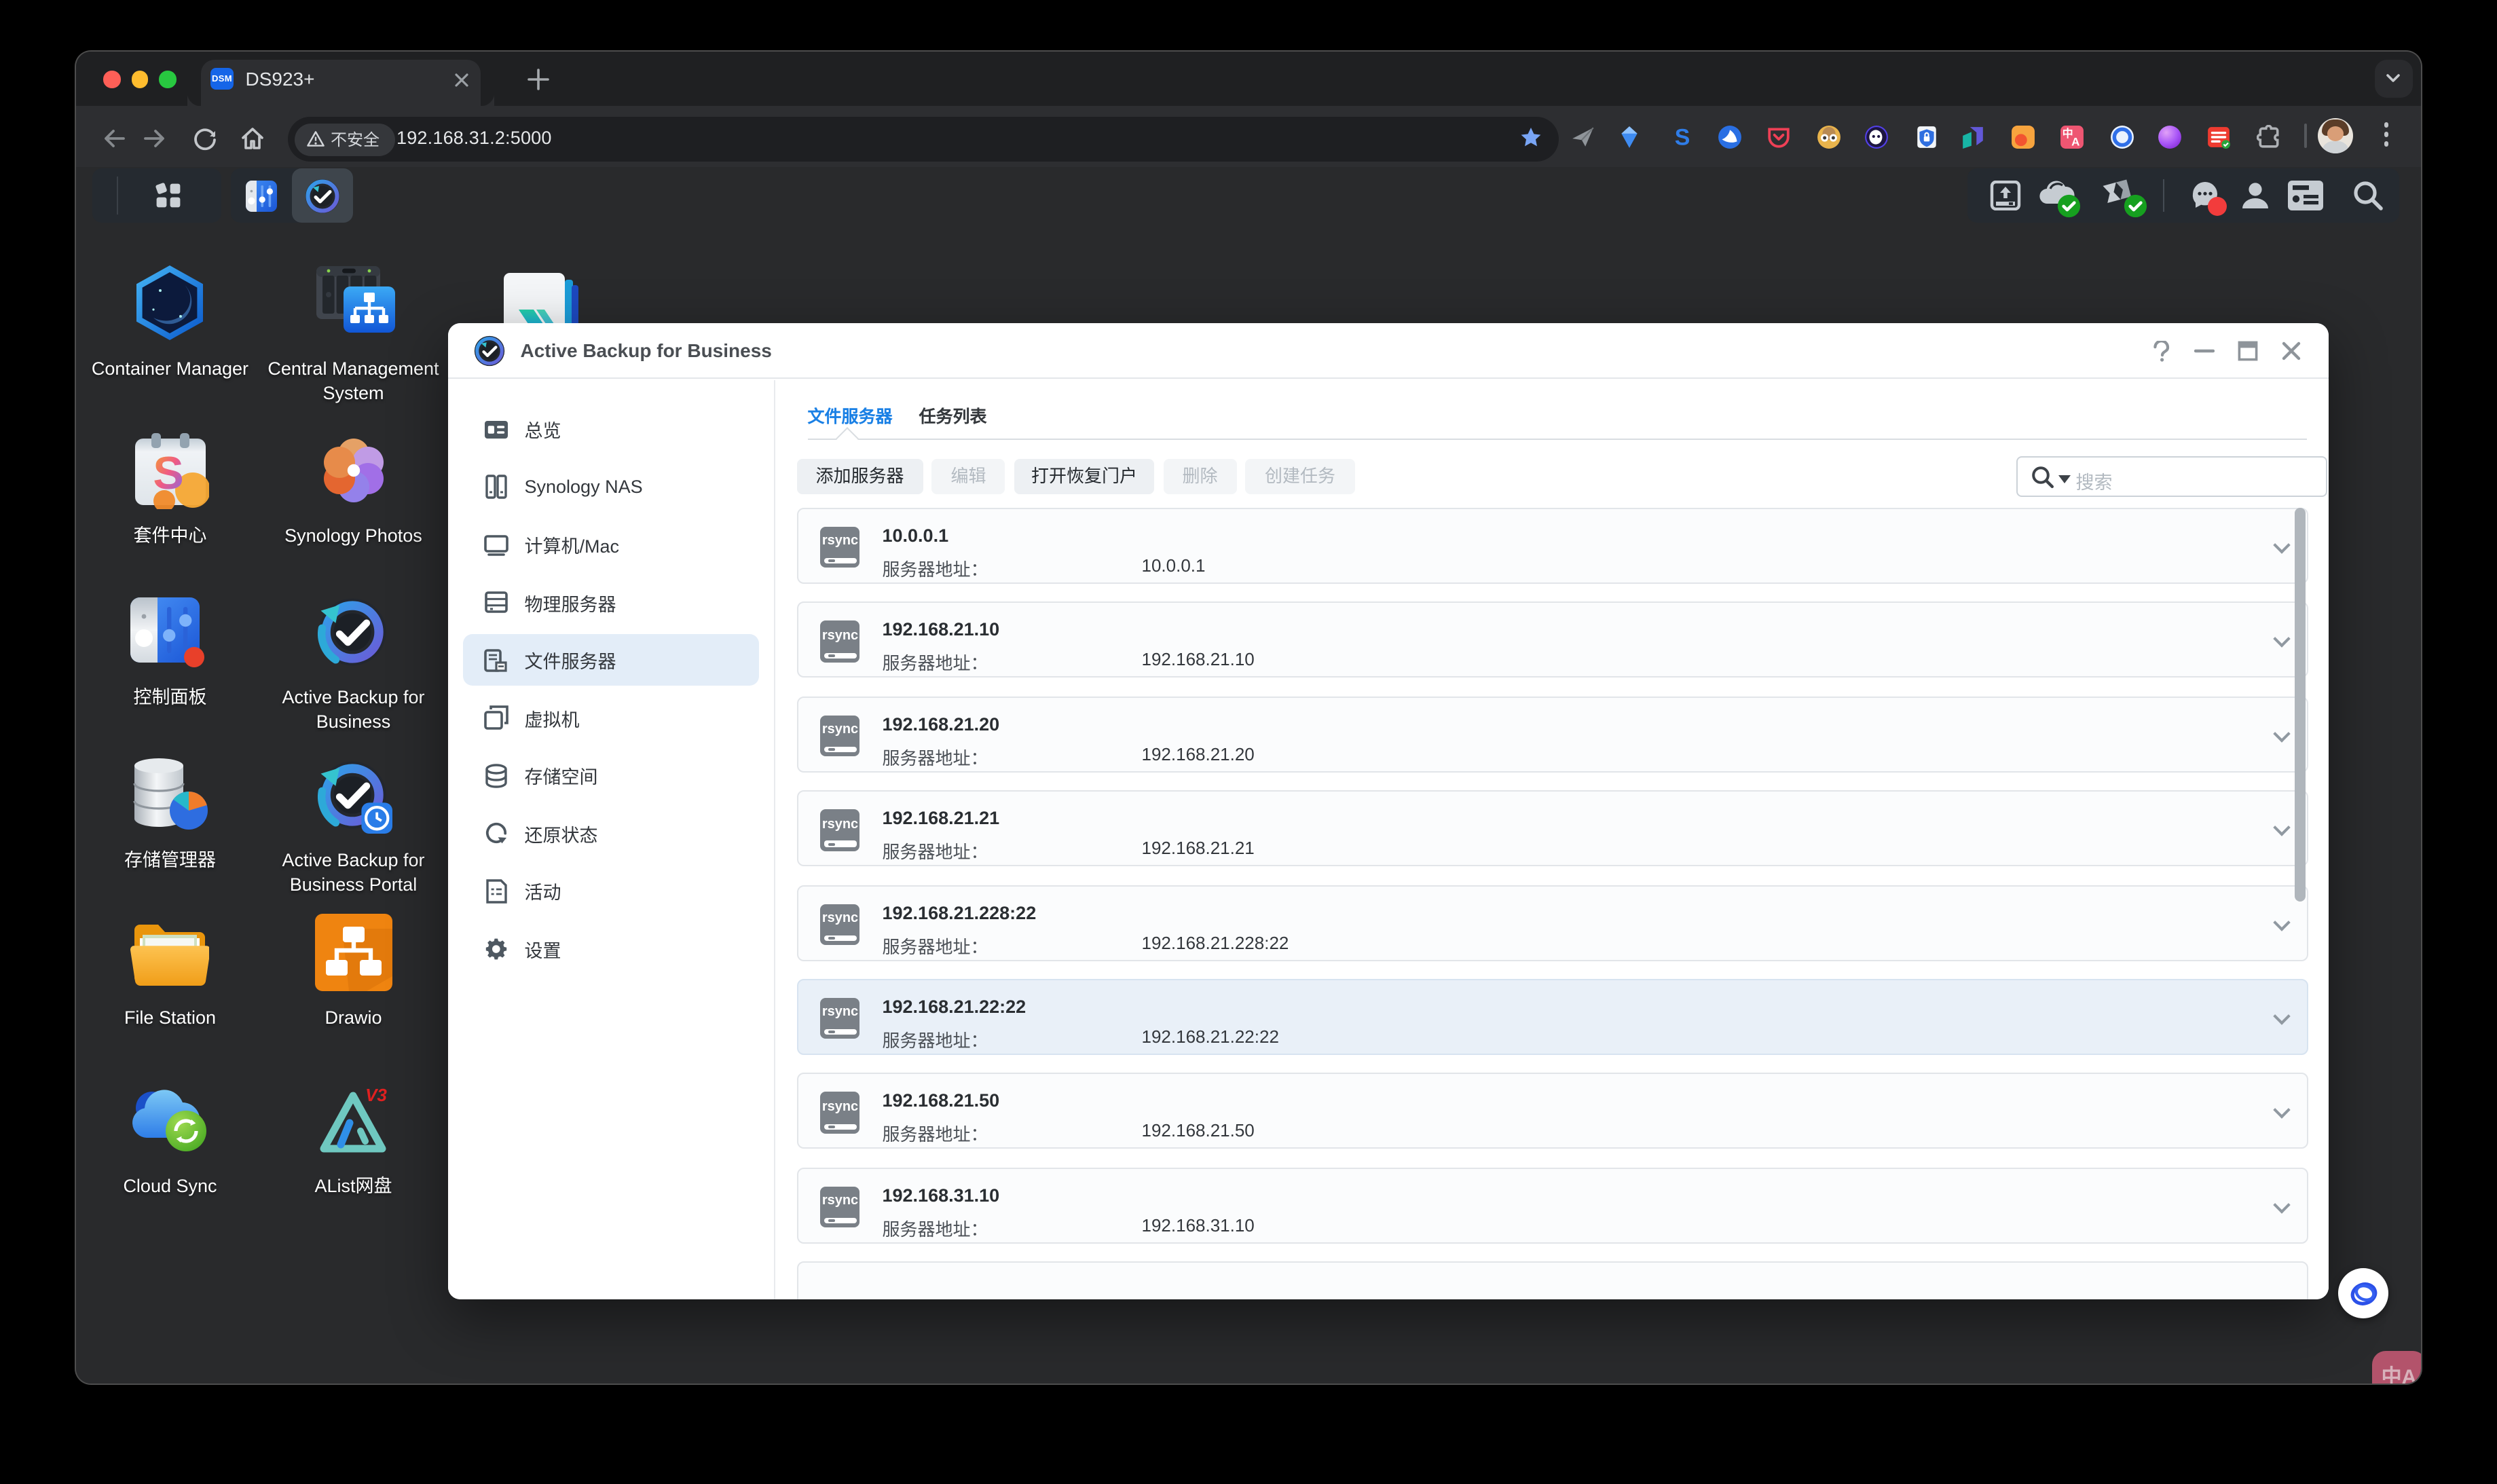 This screenshot has height=1484, width=2497. I want to click on svg-text: V3, so click(376, 1094).